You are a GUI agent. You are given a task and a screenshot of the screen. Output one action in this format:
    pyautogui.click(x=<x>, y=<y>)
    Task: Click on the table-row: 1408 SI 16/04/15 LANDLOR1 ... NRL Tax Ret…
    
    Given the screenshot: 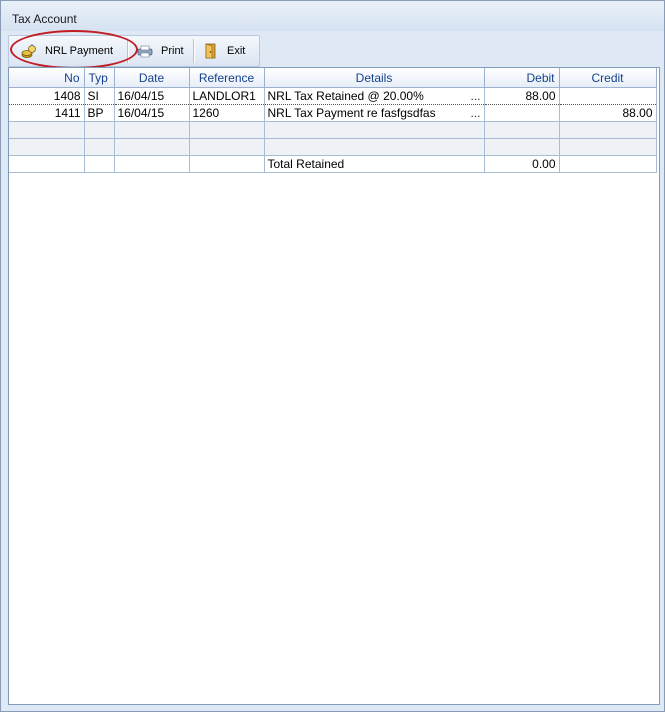 What is the action you would take?
    pyautogui.click(x=333, y=96)
    